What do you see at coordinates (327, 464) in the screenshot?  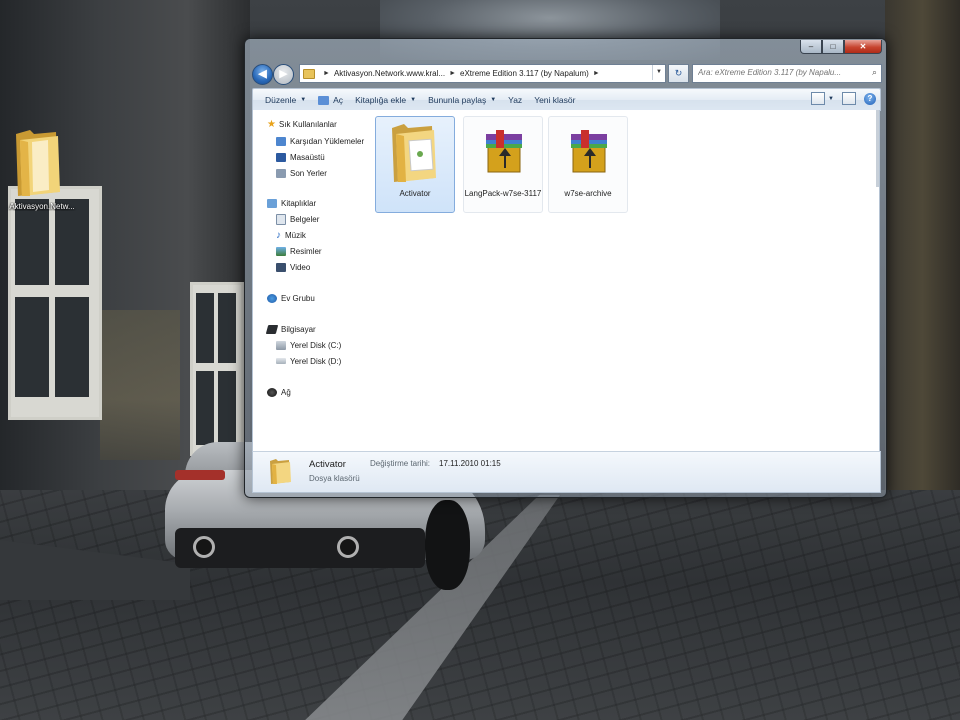 I see `details-file-name: Activator` at bounding box center [327, 464].